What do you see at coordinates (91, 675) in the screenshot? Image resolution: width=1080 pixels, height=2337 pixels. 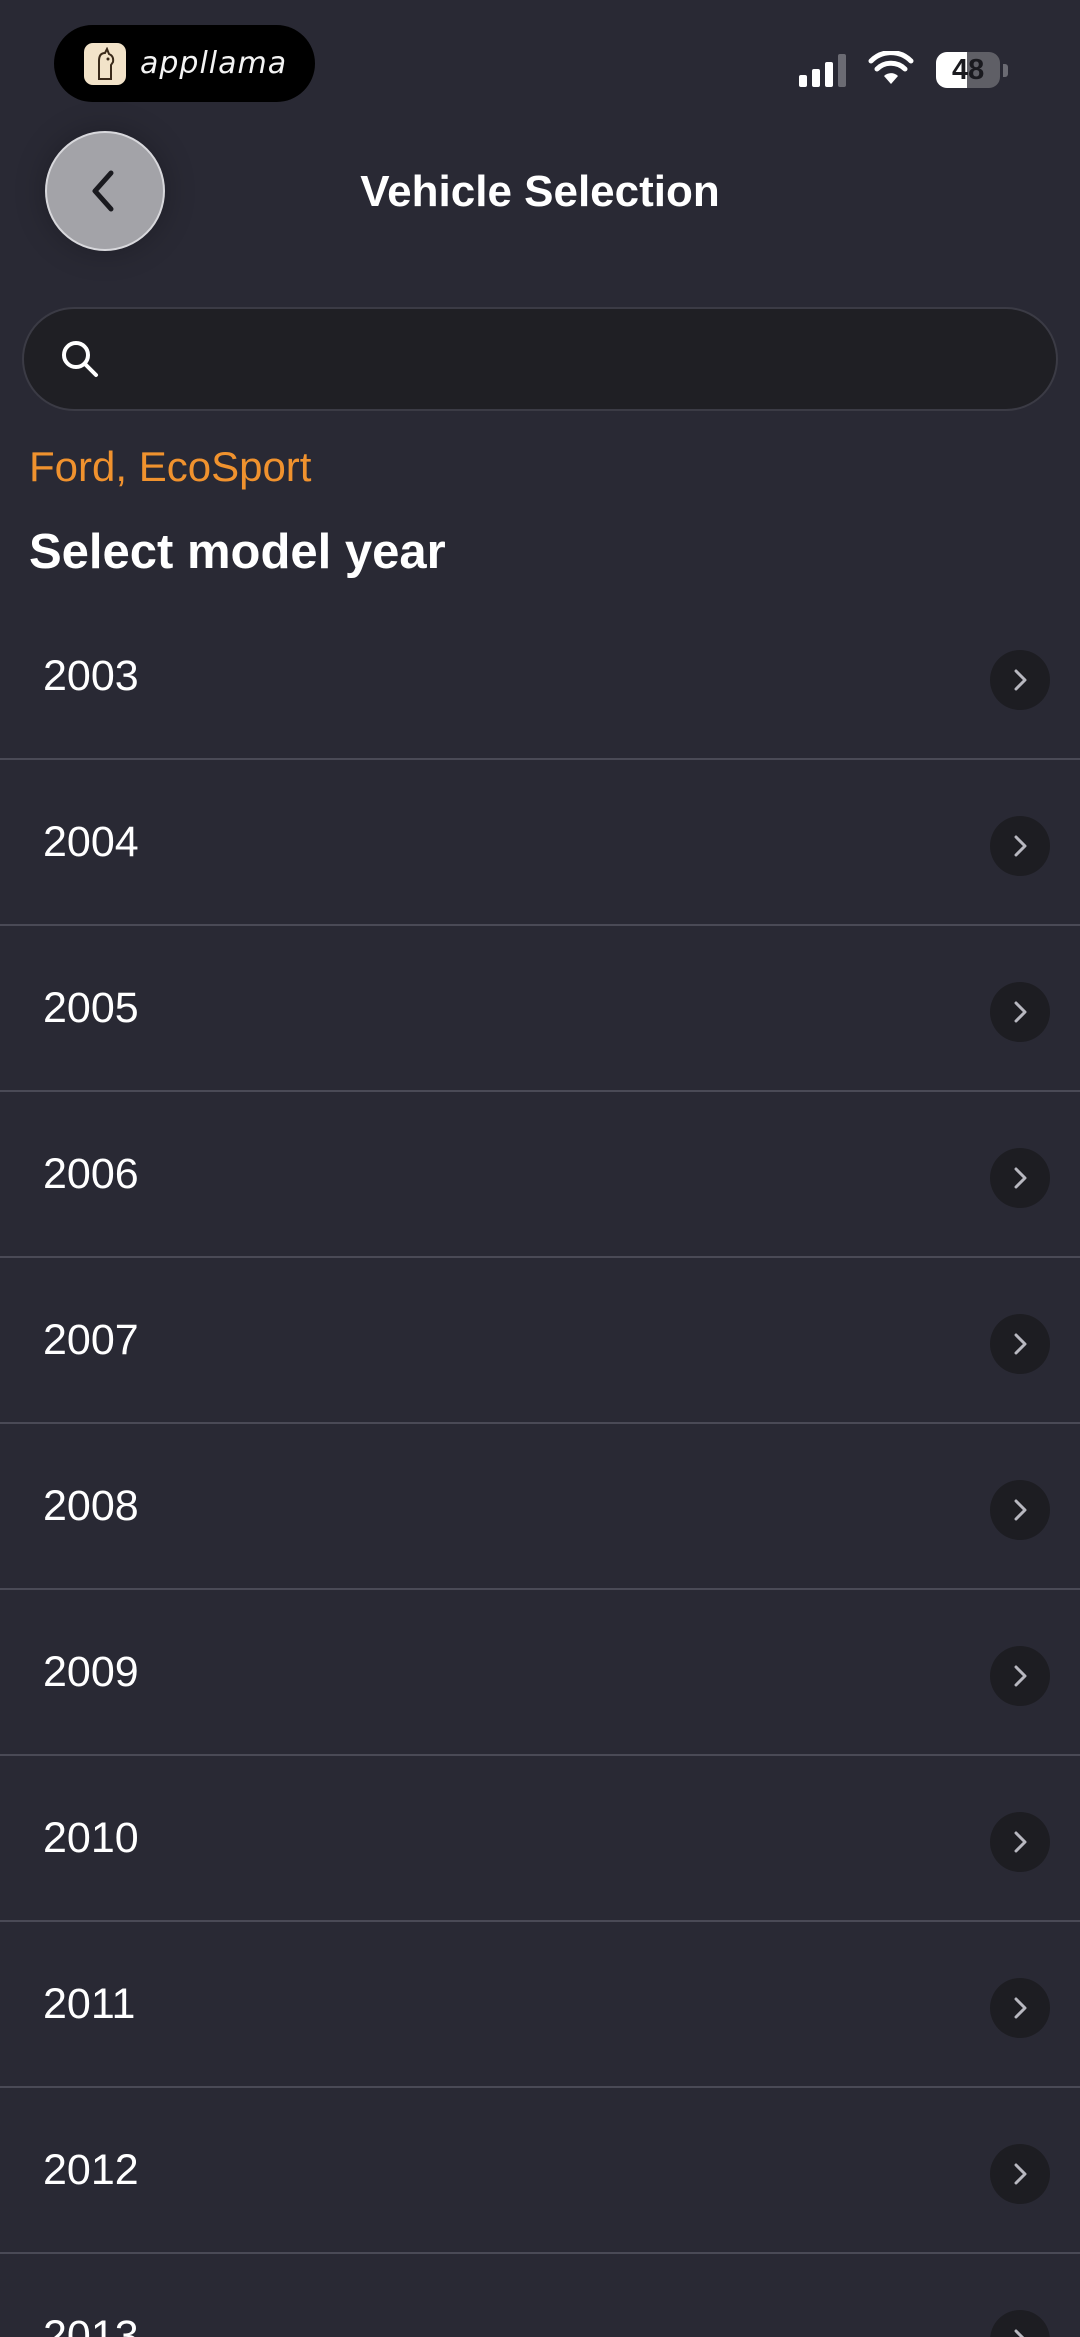 I see `year-label: 2003` at bounding box center [91, 675].